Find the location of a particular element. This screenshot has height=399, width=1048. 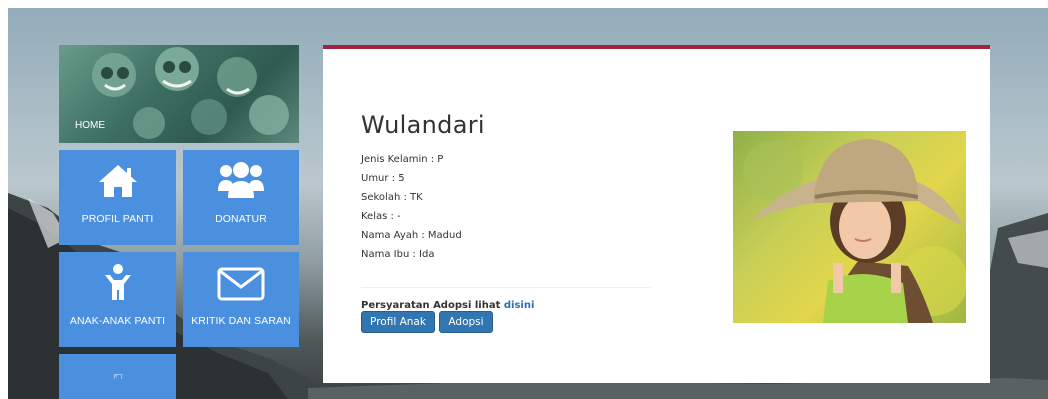

adopsi-button: Adopsi is located at coordinates (466, 322).